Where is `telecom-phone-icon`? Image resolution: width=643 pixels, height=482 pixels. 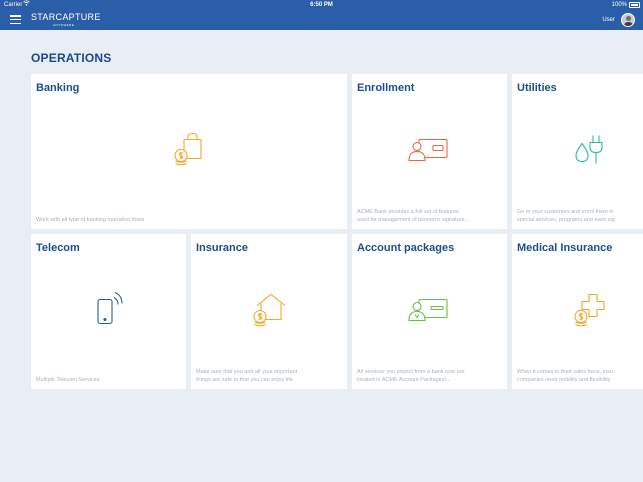
telecom-phone-icon is located at coordinates (109, 311).